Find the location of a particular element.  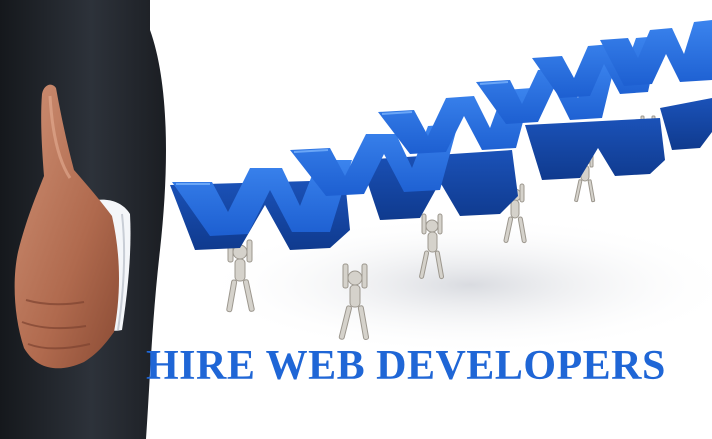

headline: HIRE WEB DEVELOPERS is located at coordinates (406, 366).